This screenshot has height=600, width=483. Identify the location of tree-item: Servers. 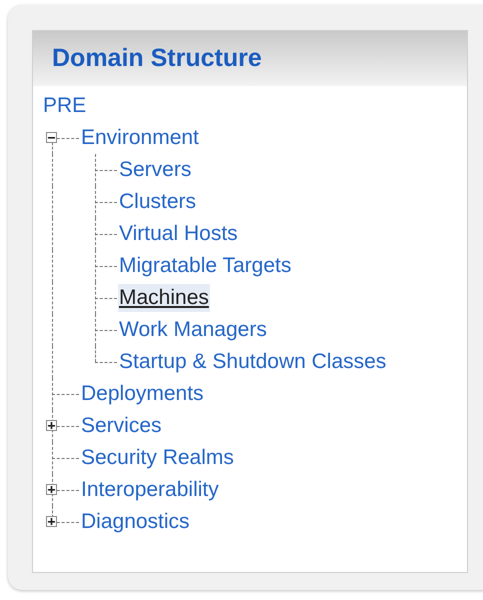
(155, 170).